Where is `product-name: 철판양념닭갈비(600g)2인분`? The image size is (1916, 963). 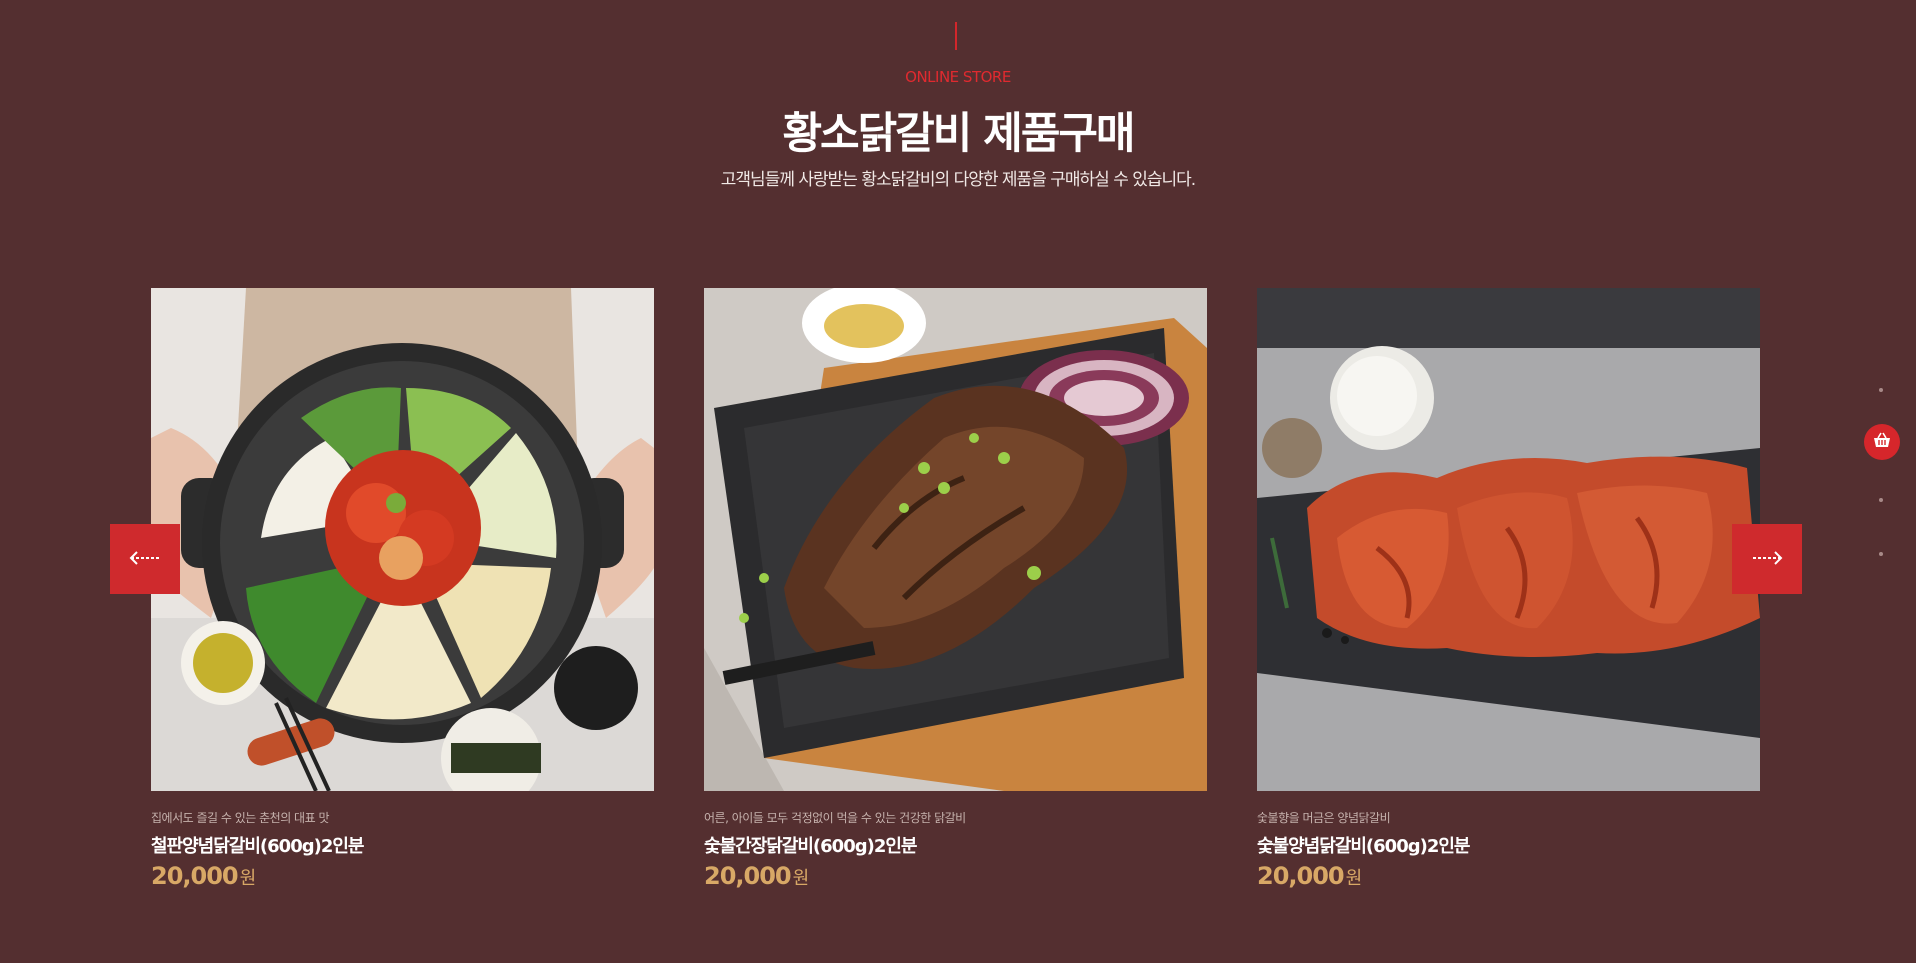
product-name: 철판양념닭갈비(600g)2인분 is located at coordinates (402, 845).